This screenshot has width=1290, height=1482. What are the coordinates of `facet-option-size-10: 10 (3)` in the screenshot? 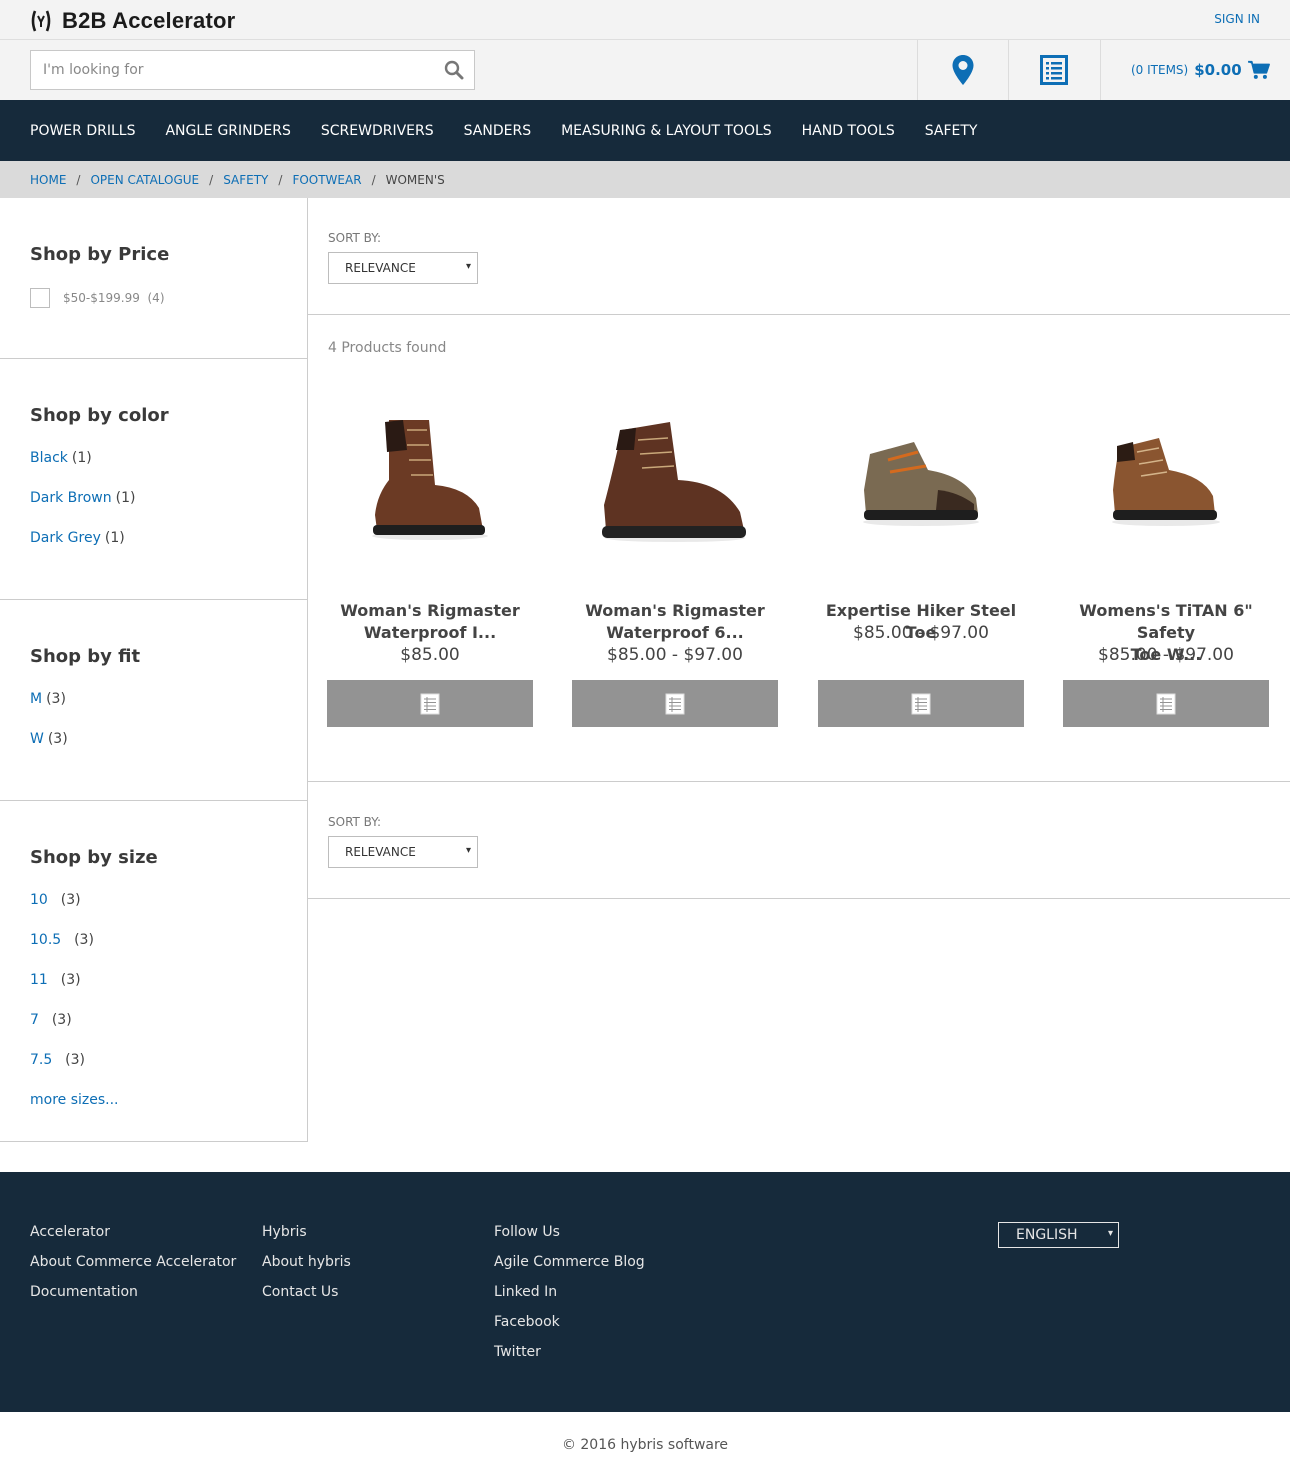 It's located at (55, 900).